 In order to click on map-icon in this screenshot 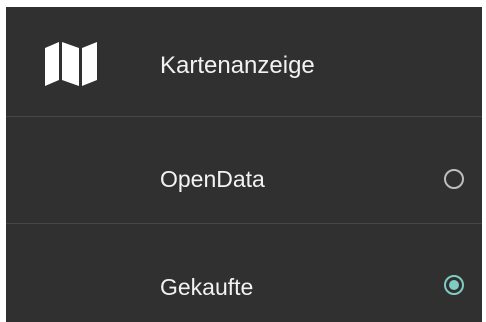, I will do `click(71, 64)`.